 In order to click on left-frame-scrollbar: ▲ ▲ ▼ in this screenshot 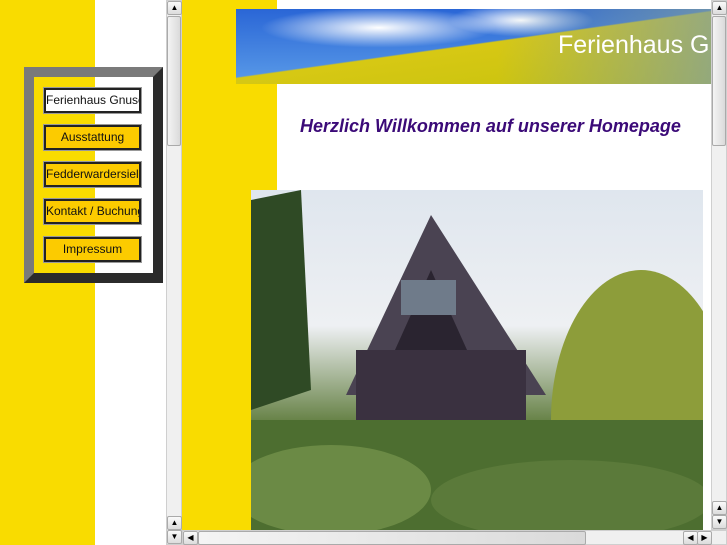, I will do `click(174, 272)`.